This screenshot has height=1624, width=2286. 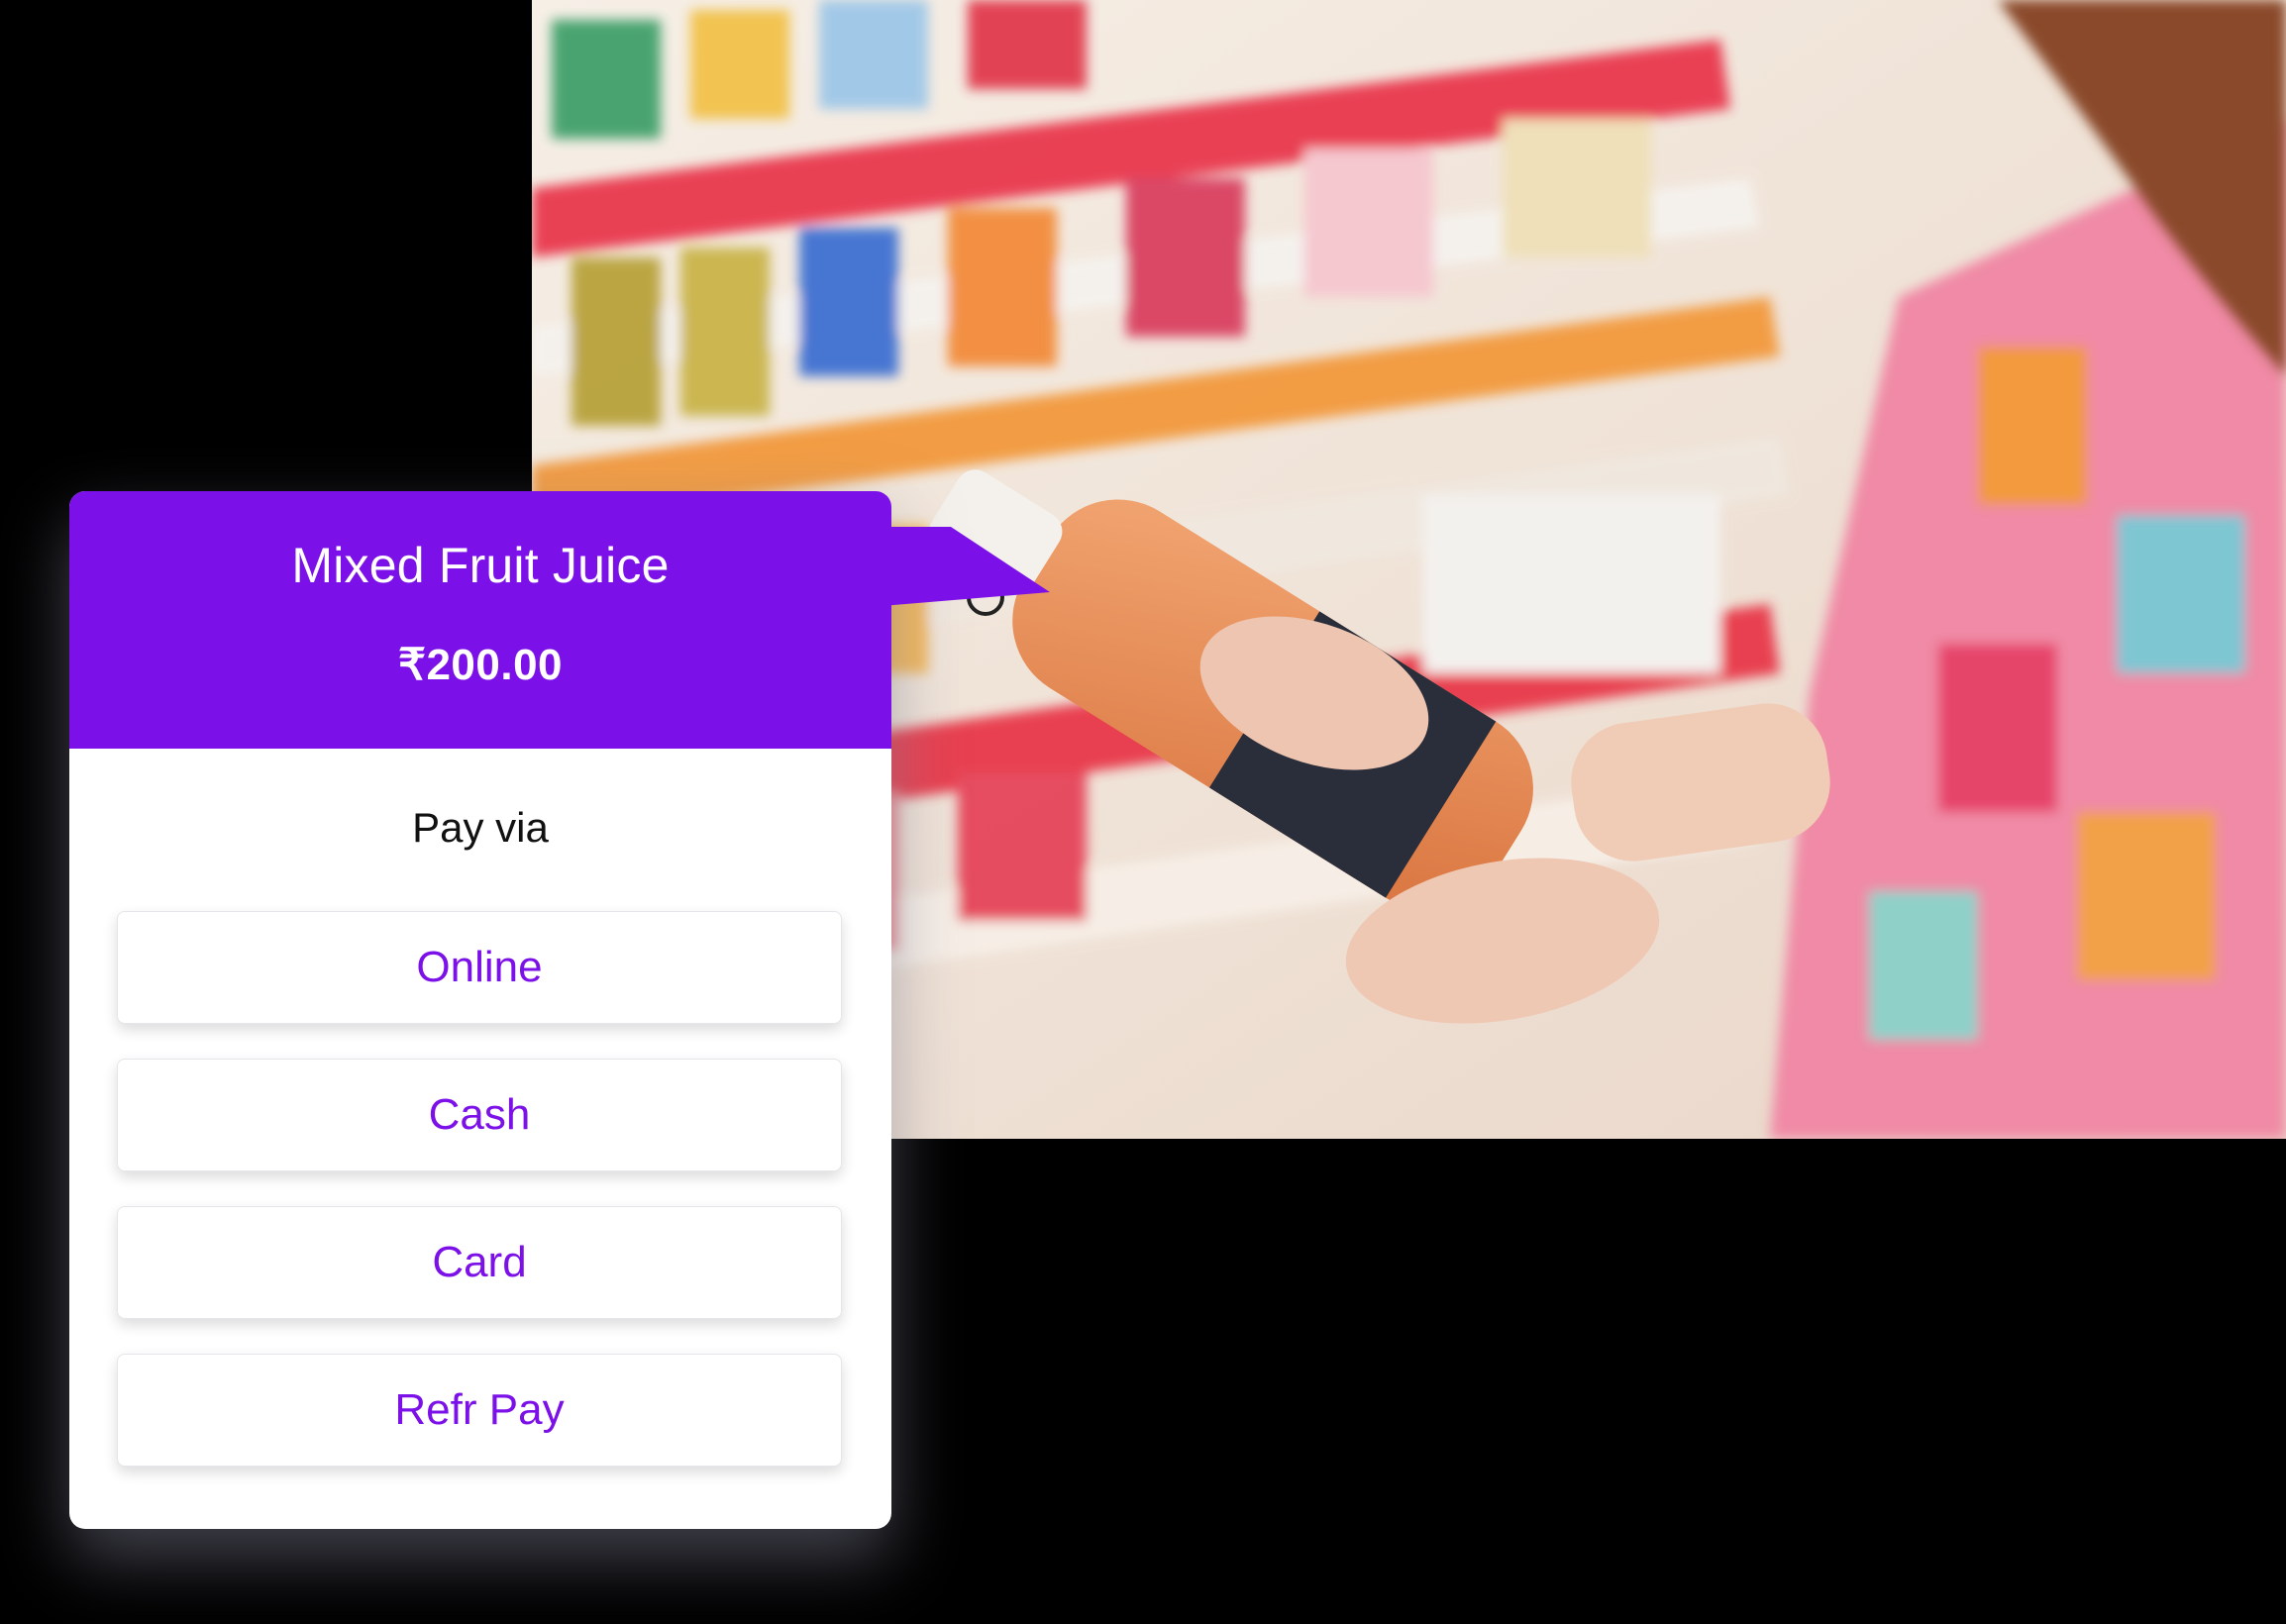 I want to click on pay-online-button: Online, so click(x=479, y=967).